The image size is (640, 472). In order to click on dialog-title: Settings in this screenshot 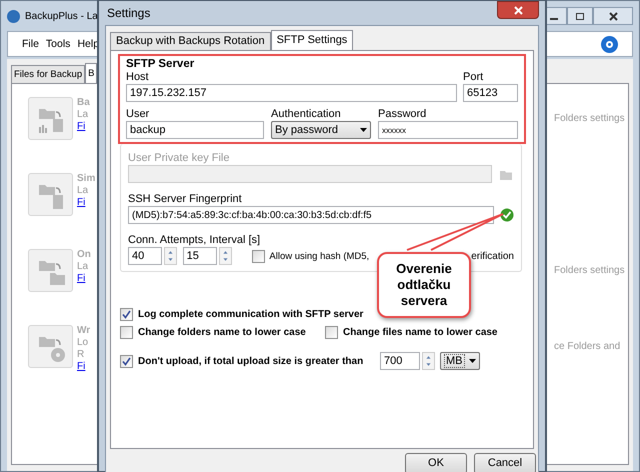, I will do `click(128, 13)`.